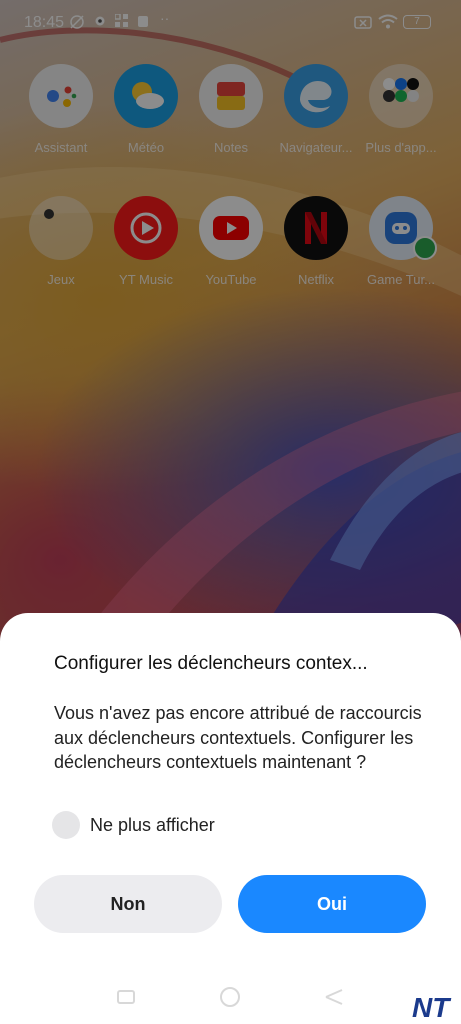  Describe the element at coordinates (66, 825) in the screenshot. I see `dont-show-again-checkbox` at that location.